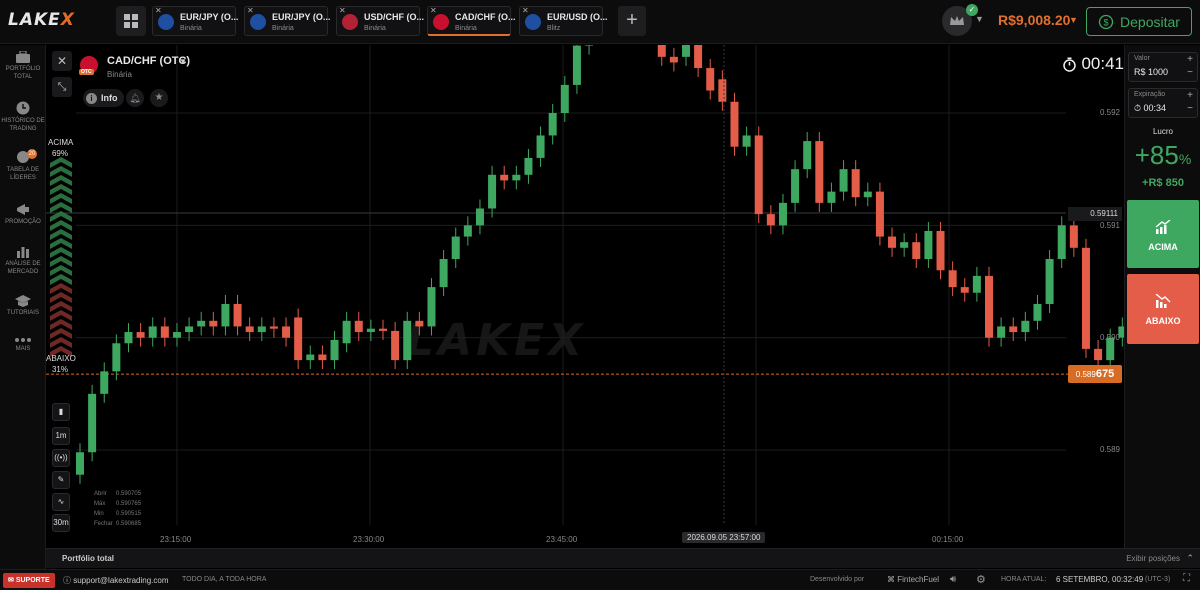 This screenshot has width=1200, height=590. What do you see at coordinates (61, 458) in the screenshot?
I see `indicators-button: ((•))` at bounding box center [61, 458].